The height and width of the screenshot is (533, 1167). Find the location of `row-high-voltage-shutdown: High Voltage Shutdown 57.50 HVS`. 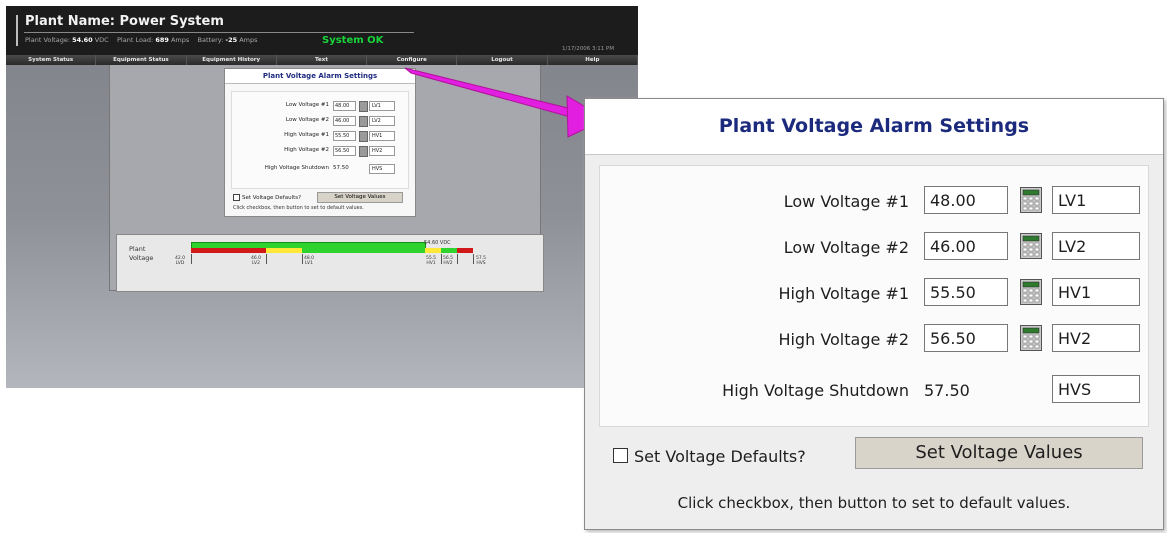

row-high-voltage-shutdown: High Voltage Shutdown 57.50 HVS is located at coordinates (874, 390).